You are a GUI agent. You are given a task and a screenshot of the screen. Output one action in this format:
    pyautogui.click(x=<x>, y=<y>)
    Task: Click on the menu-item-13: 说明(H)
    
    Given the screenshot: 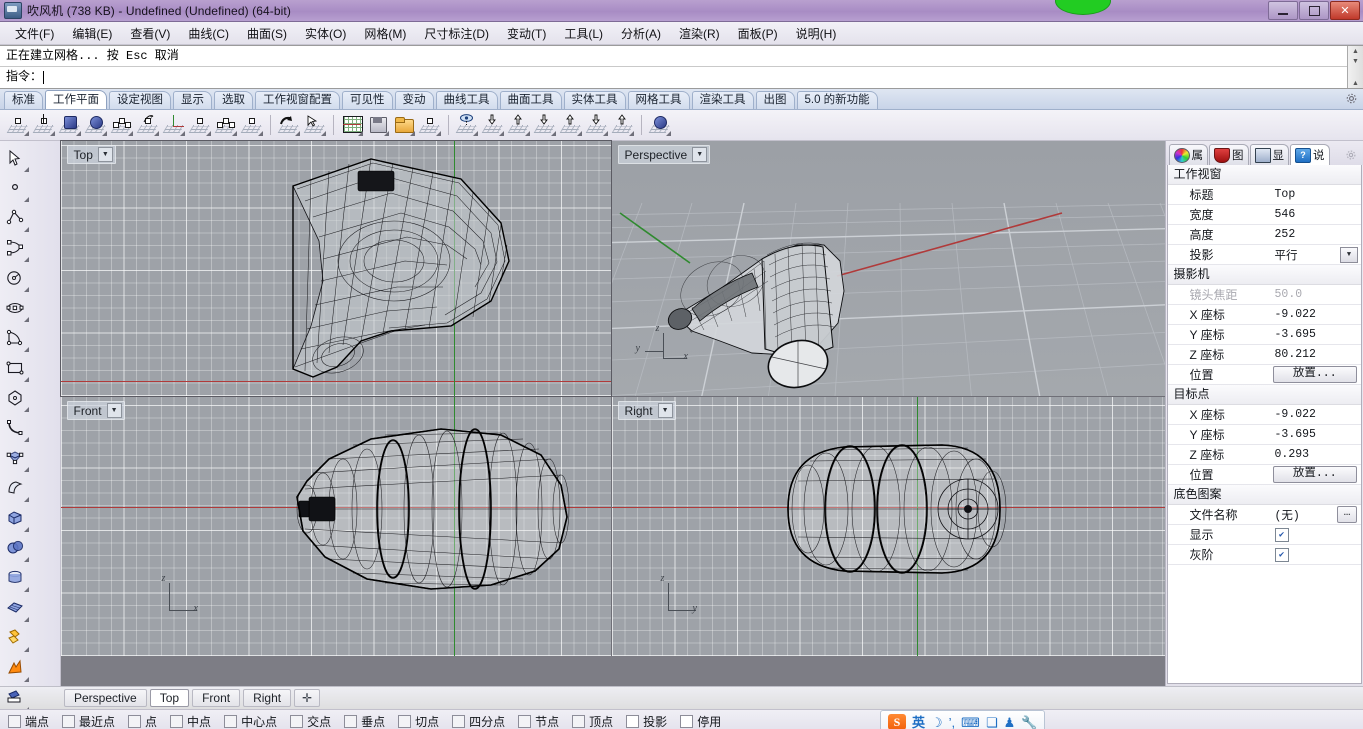 What is the action you would take?
    pyautogui.click(x=816, y=33)
    